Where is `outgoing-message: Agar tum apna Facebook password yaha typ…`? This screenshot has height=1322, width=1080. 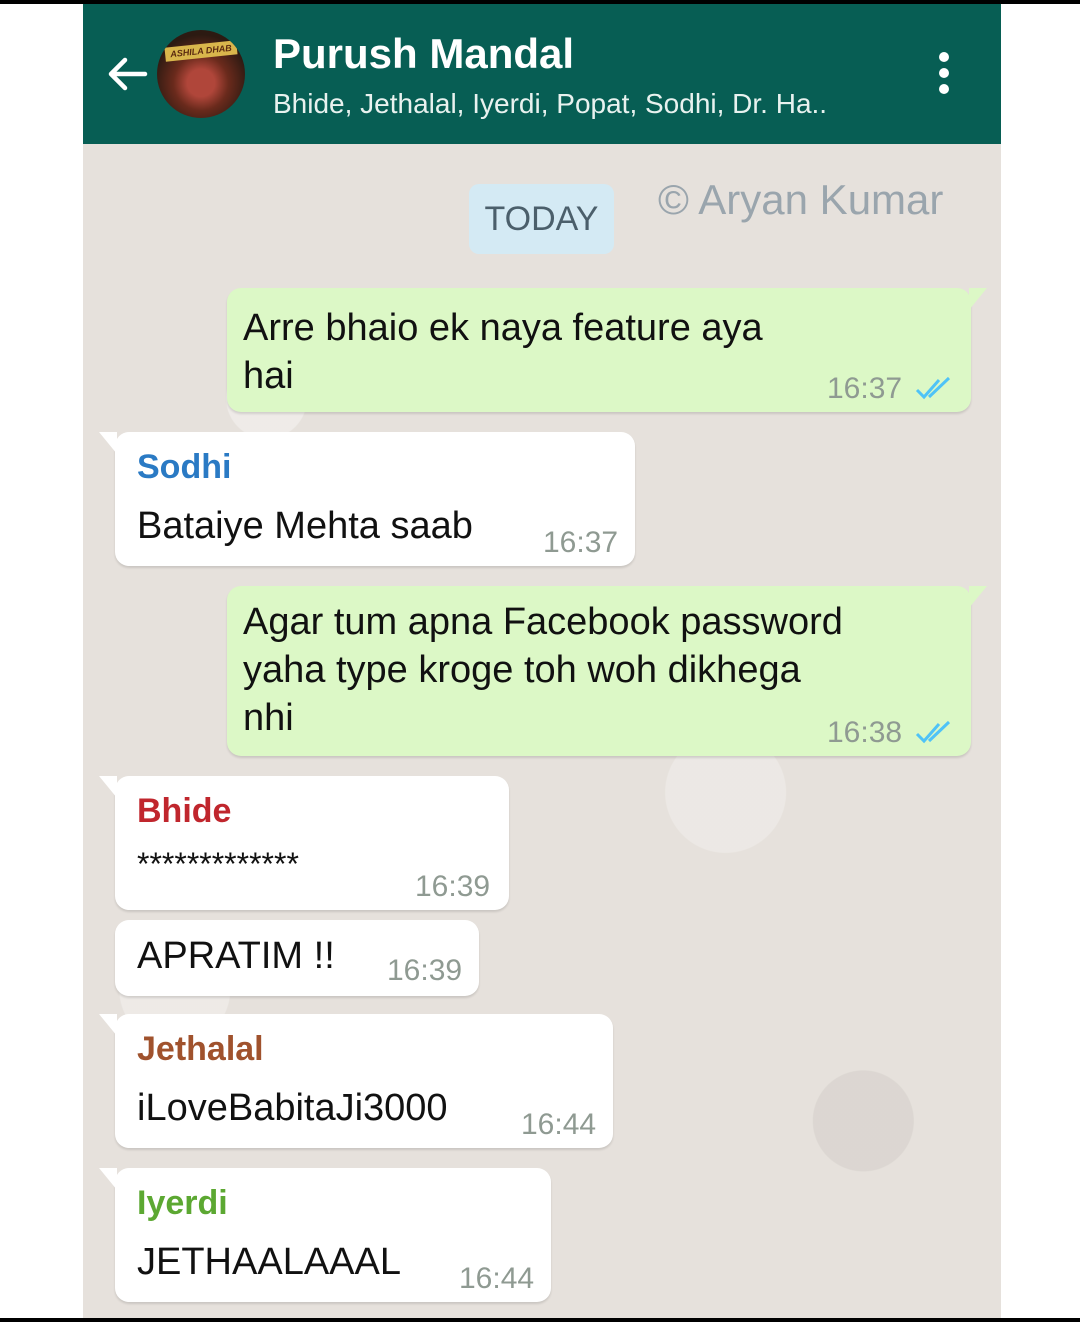 outgoing-message: Agar tum apna Facebook password yaha typ… is located at coordinates (607, 671).